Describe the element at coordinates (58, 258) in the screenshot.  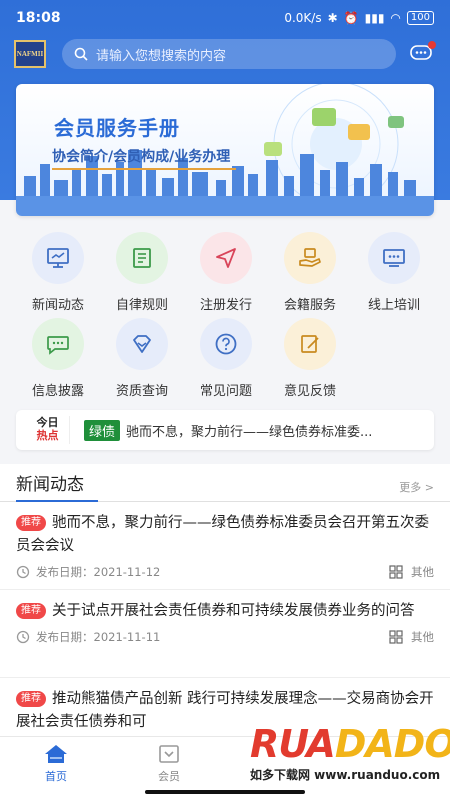
I see `monitor-icon` at that location.